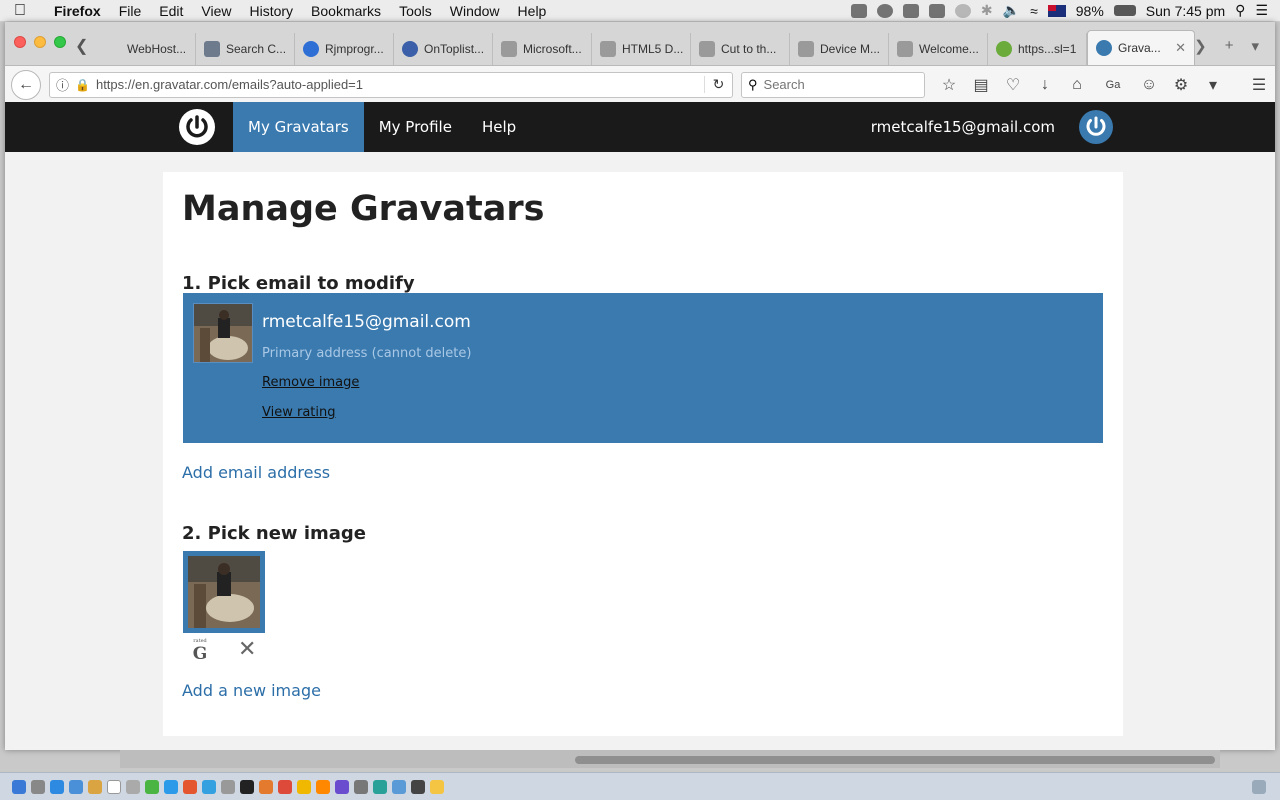  I want to click on lock-icon: 🔒, so click(82, 85).